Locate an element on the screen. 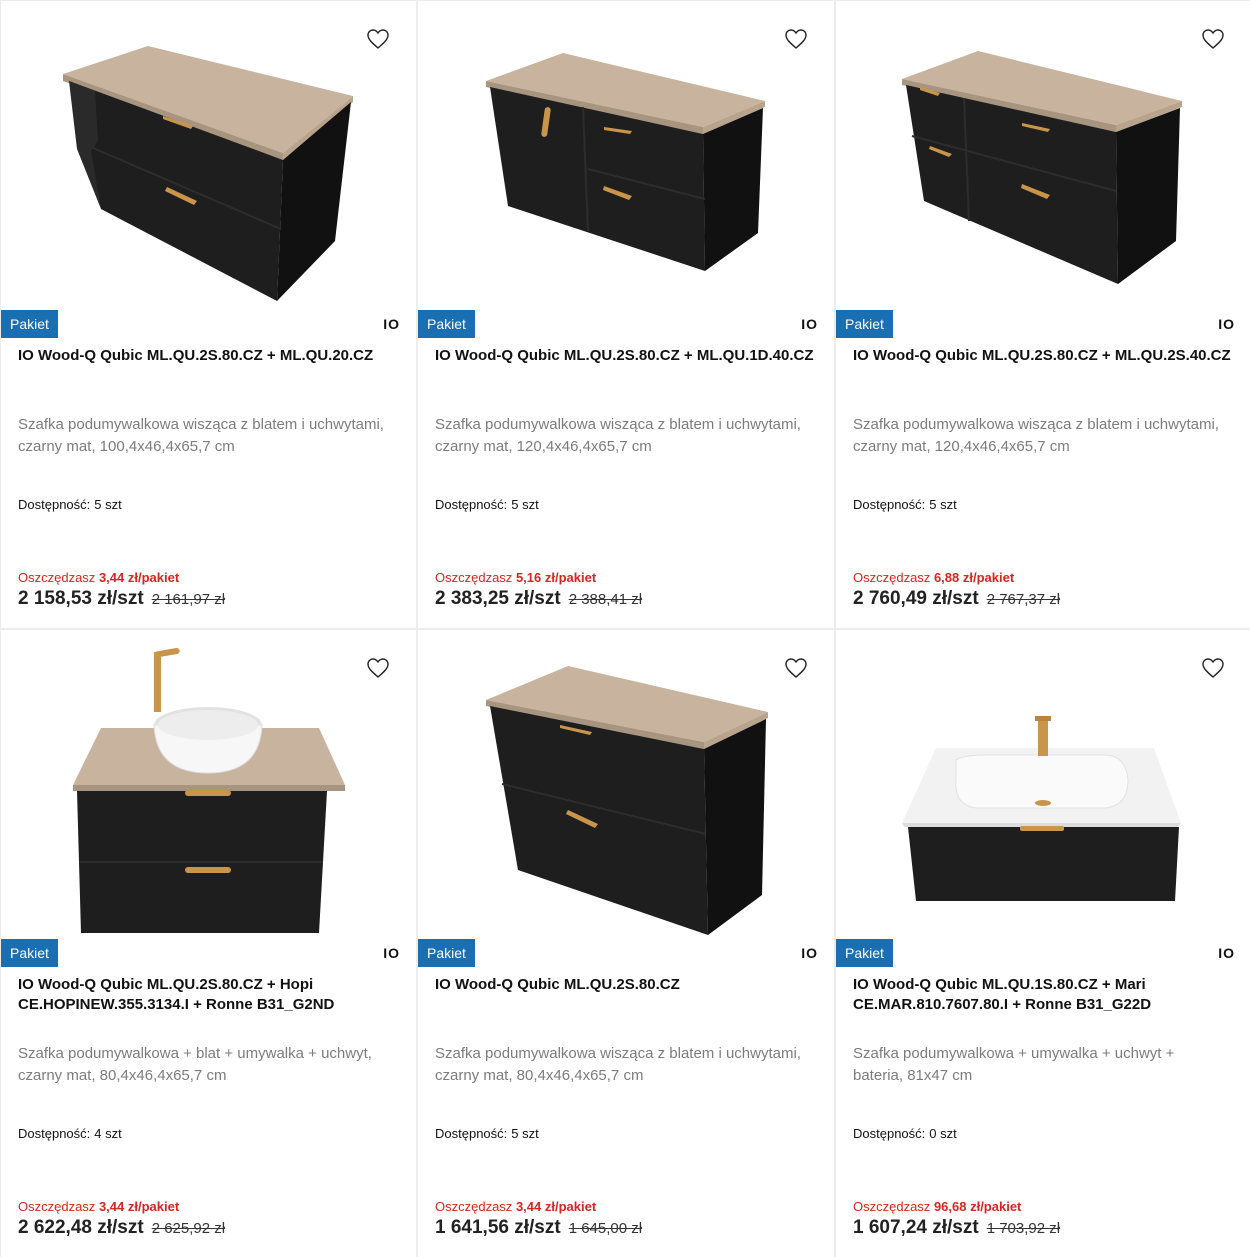 The image size is (1250, 1257). old-price: 2 161,97 zł is located at coordinates (188, 599).